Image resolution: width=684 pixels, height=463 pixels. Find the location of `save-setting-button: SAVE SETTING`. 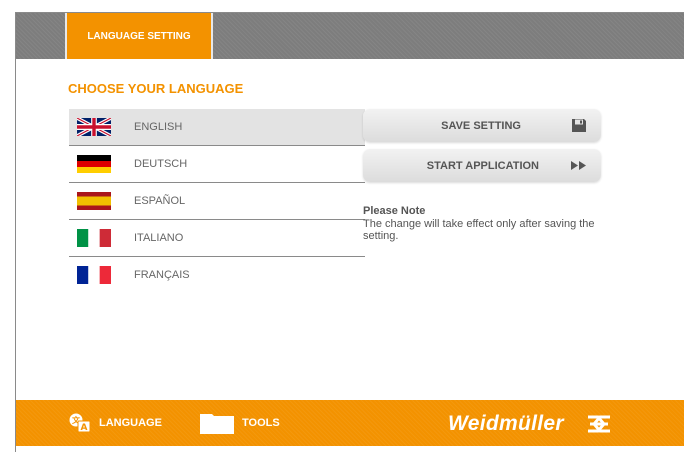

save-setting-button: SAVE SETTING is located at coordinates (482, 125).